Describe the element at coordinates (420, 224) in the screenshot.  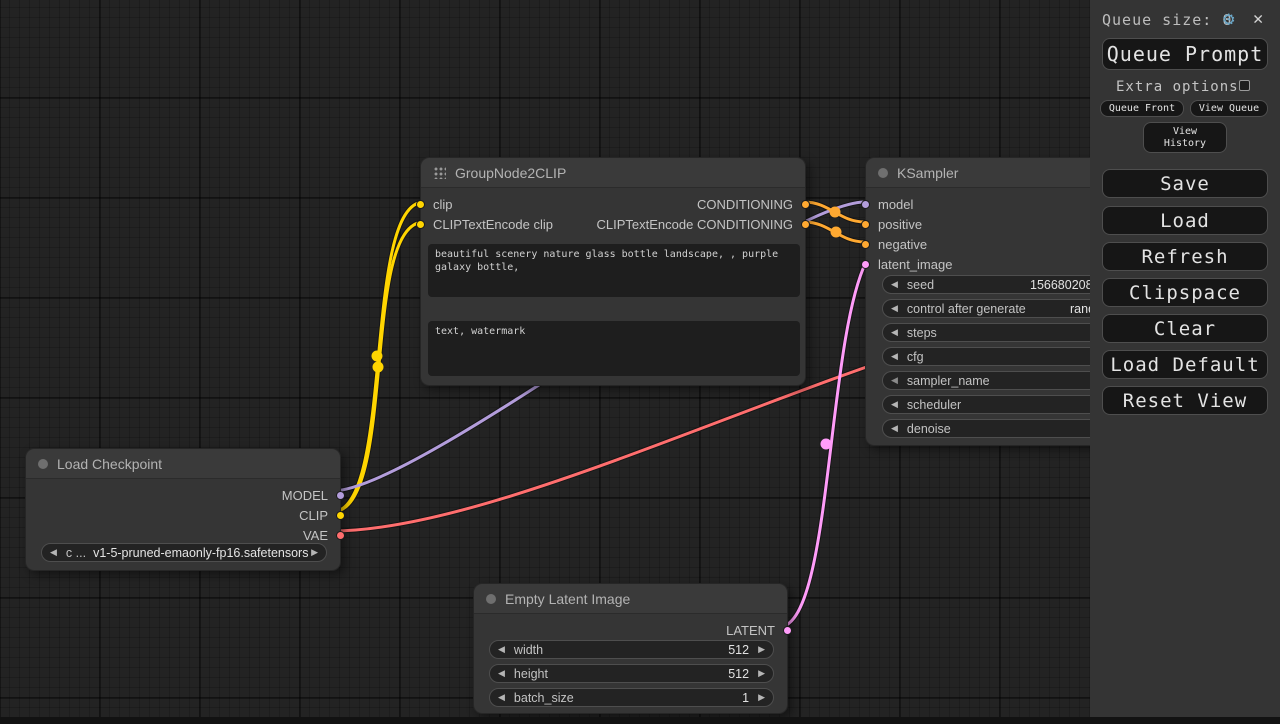
I see `input-port-cliptextencode-clip` at that location.